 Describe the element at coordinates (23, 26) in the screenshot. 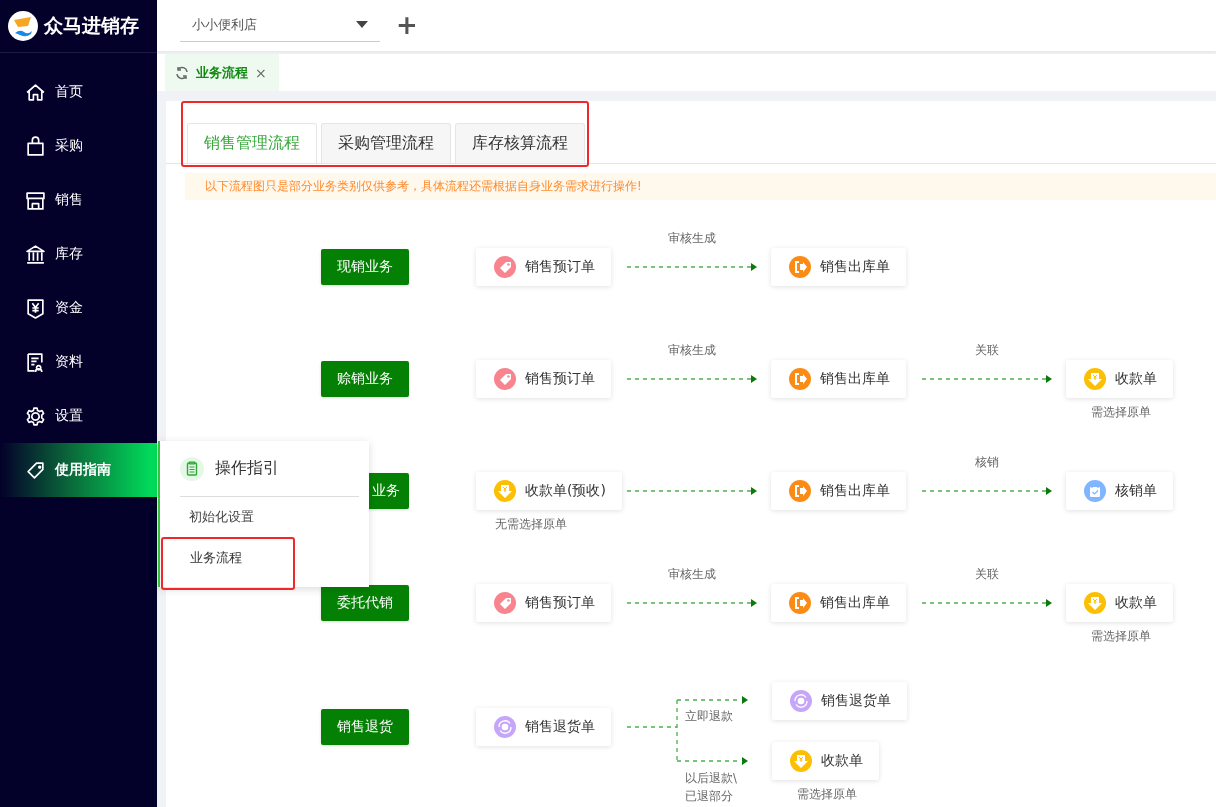

I see `logo-icon` at that location.